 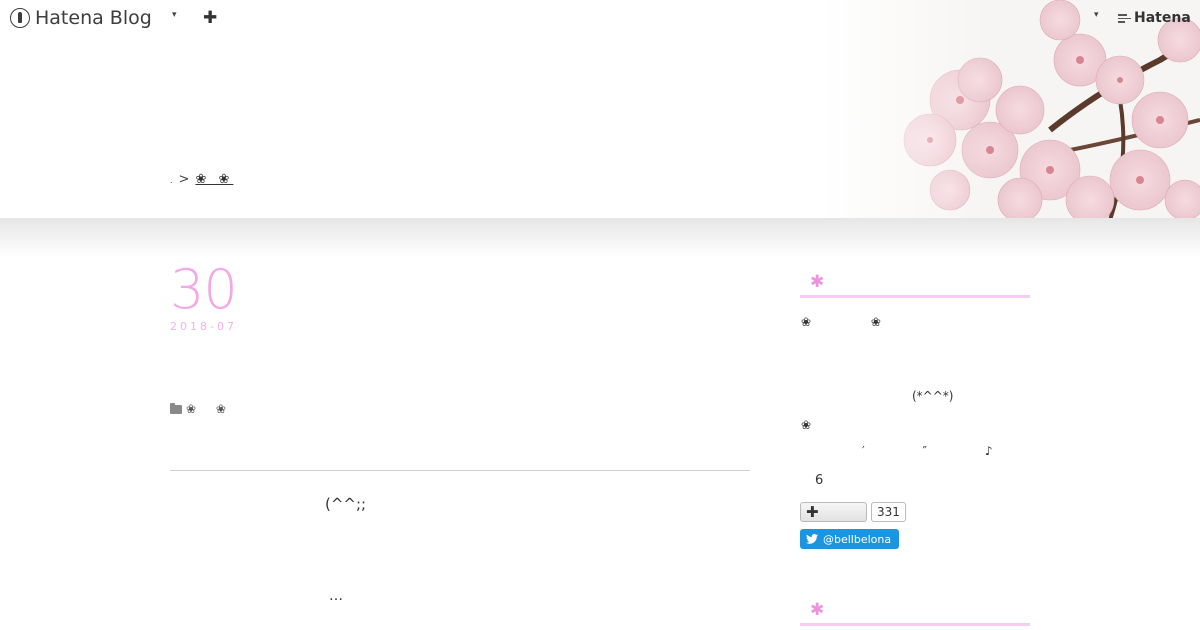 I want to click on breadcrumb: . > ❀ ❀, so click(x=201, y=179).